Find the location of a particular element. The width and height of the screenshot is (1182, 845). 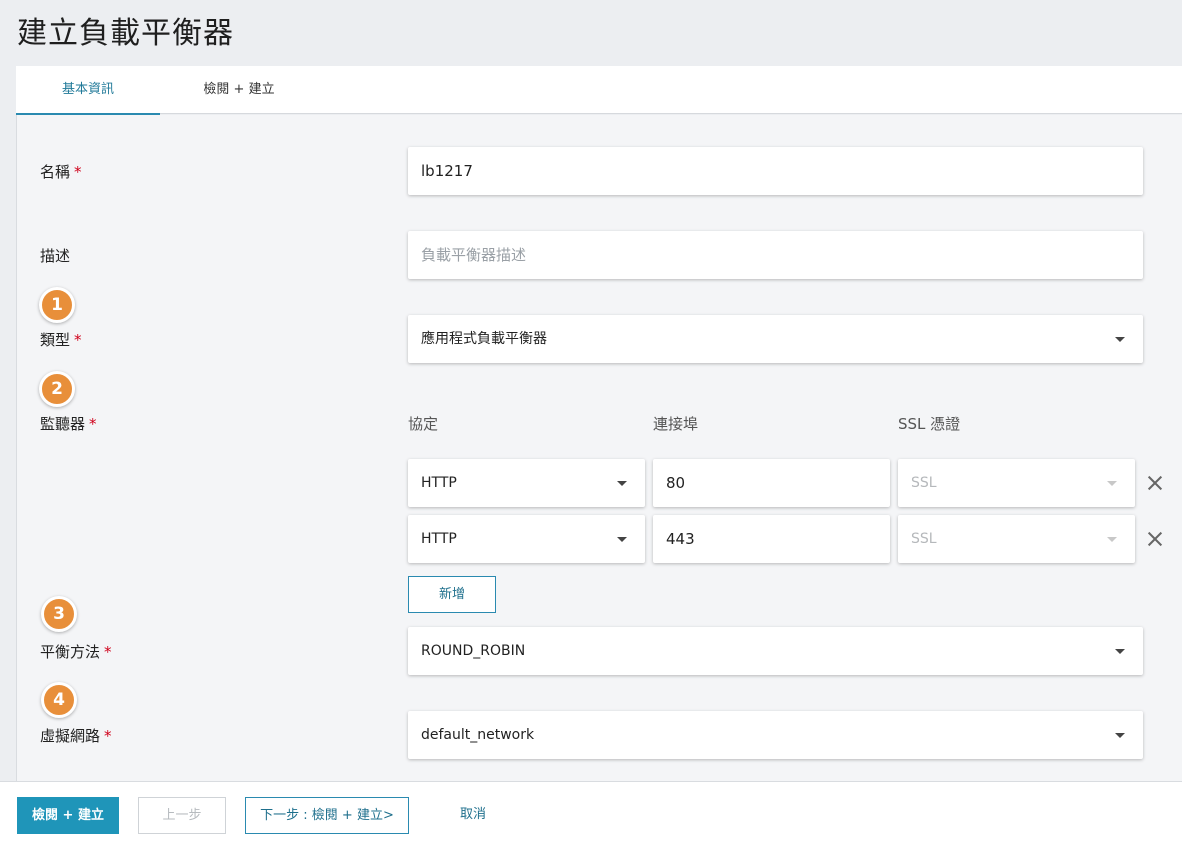

cancel-button: 取消 is located at coordinates (473, 815).